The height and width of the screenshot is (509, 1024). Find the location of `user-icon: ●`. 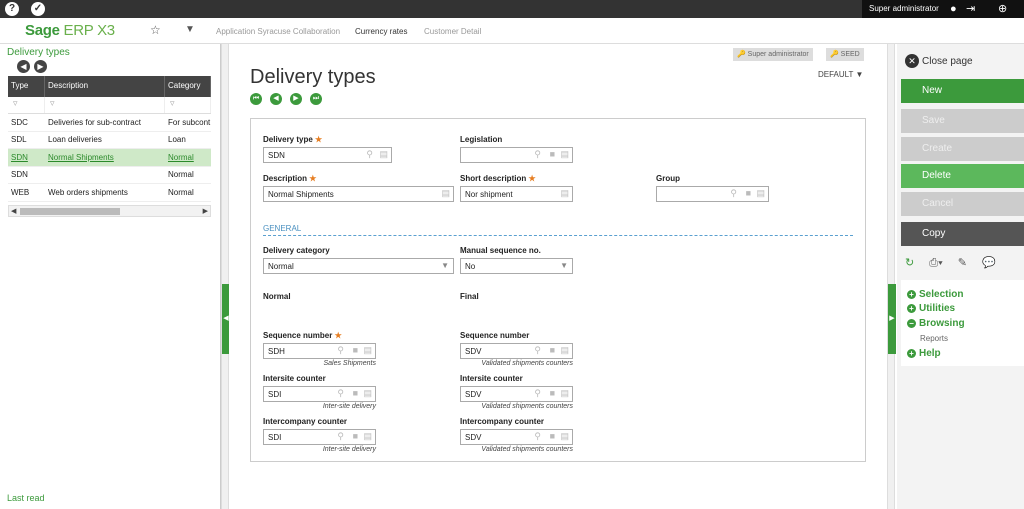

user-icon: ● is located at coordinates (953, 9).